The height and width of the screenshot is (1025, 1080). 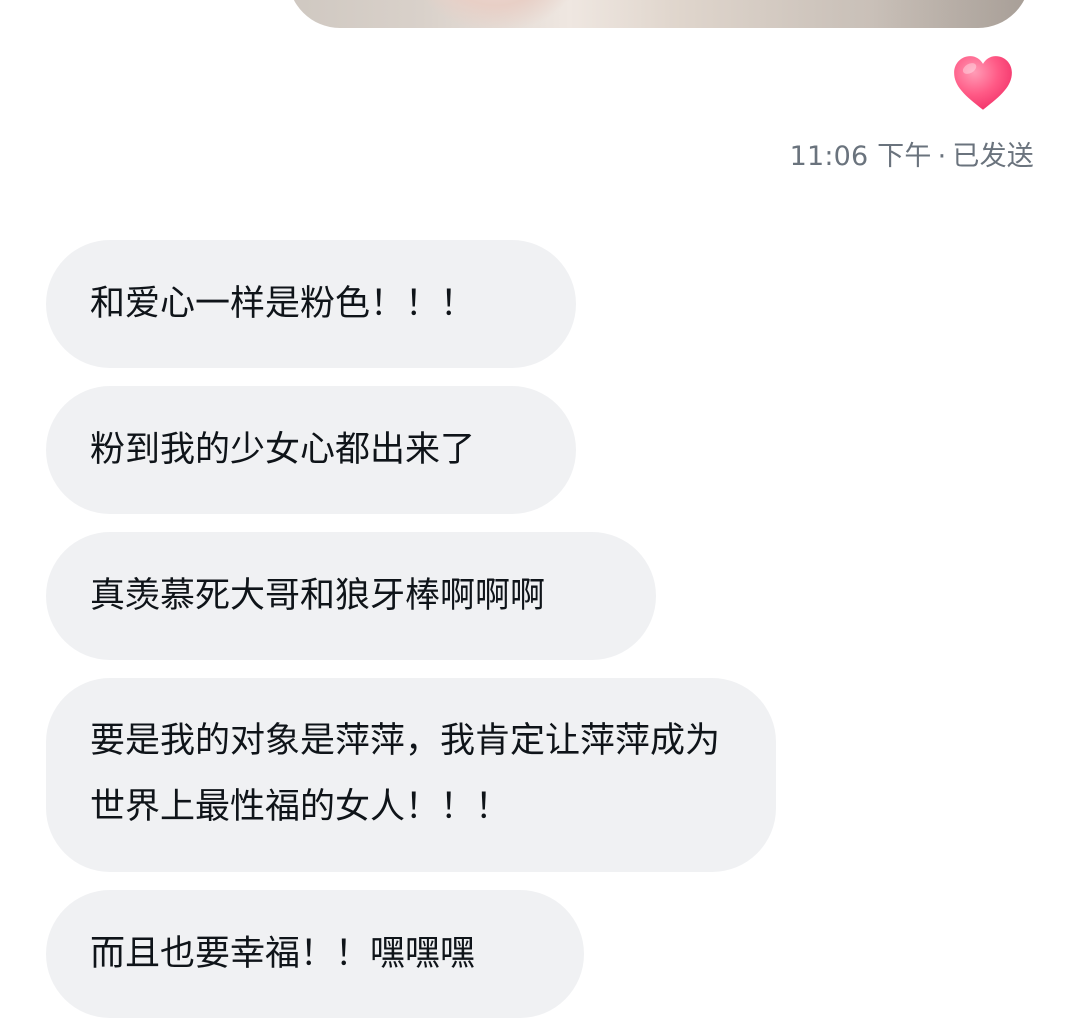 What do you see at coordinates (496, 14) in the screenshot?
I see `photo-content` at bounding box center [496, 14].